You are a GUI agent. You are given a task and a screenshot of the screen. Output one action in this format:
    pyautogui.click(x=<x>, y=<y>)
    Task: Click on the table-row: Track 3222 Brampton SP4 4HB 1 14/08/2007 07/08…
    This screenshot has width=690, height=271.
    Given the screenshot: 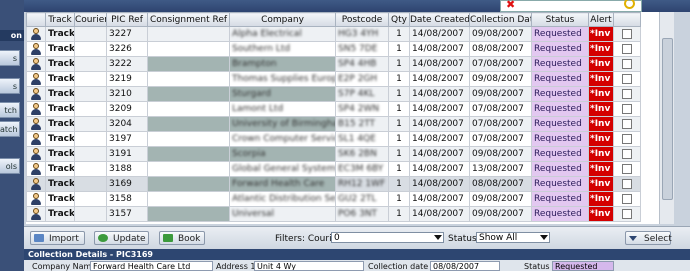 What is the action you would take?
    pyautogui.click(x=333, y=64)
    